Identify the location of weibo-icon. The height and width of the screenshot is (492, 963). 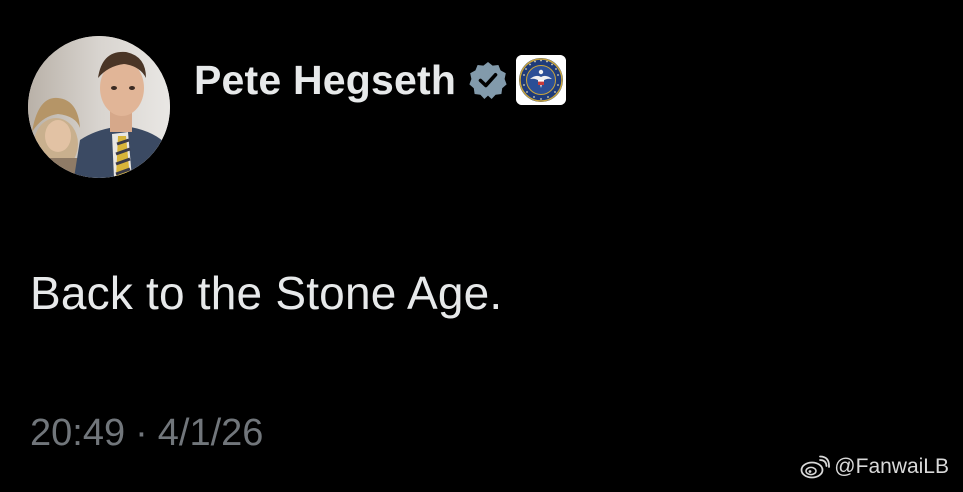
(815, 467).